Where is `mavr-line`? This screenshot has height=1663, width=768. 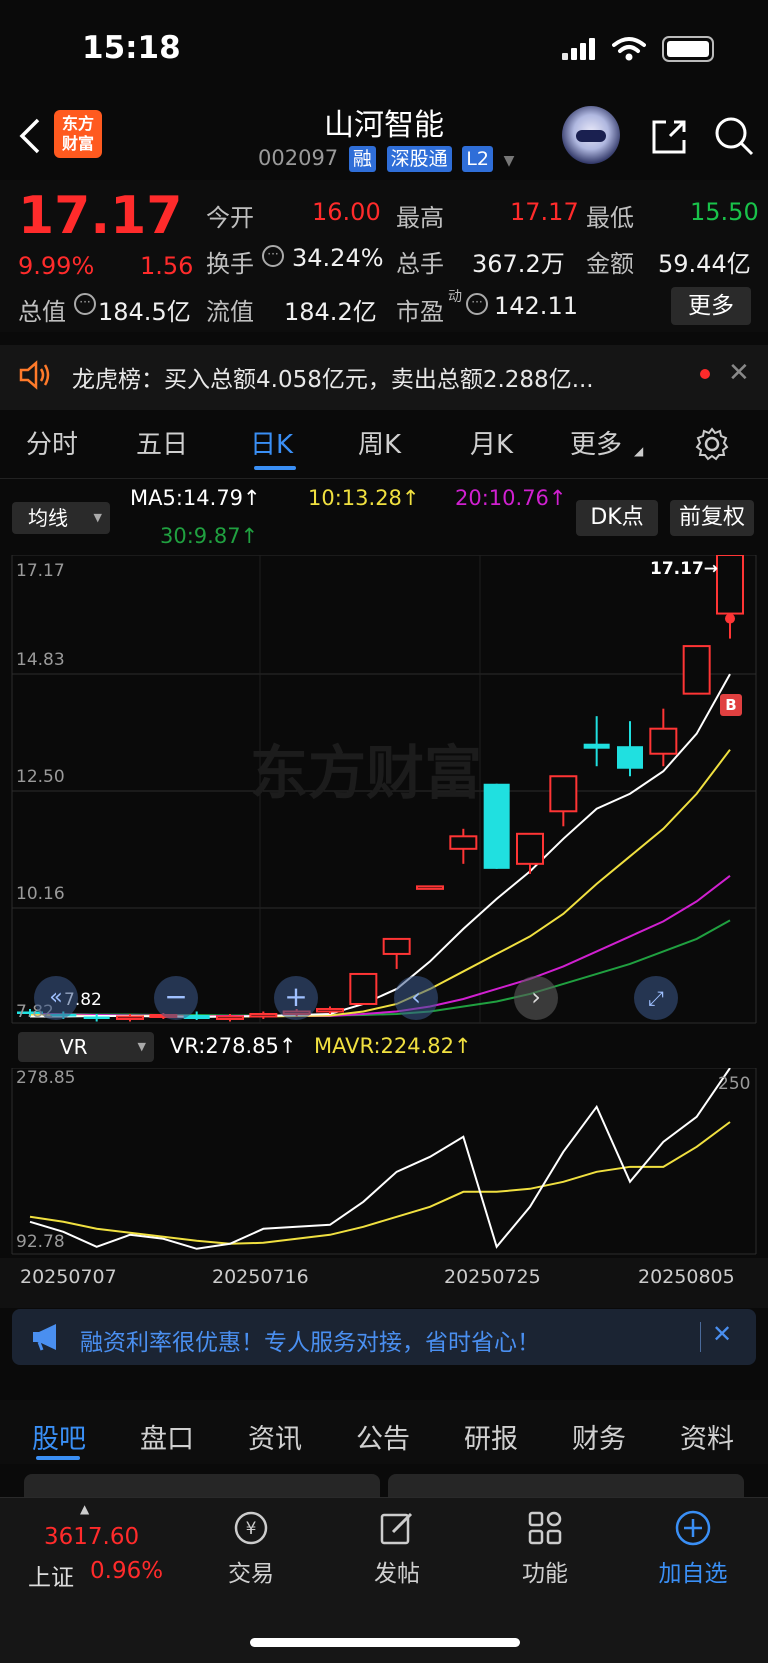 mavr-line is located at coordinates (380, 1183).